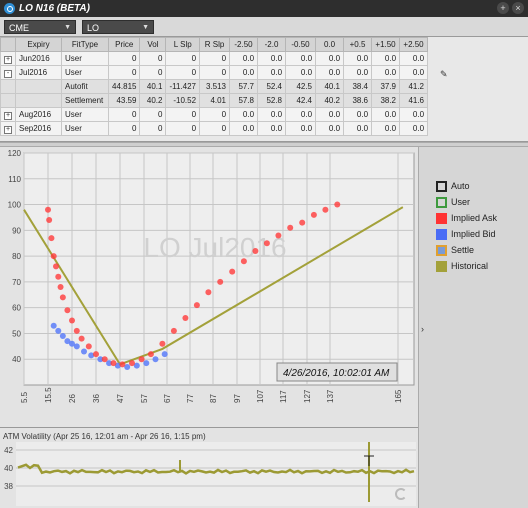 This screenshot has height=508, width=528. Describe the element at coordinates (124, 44) in the screenshot. I see `column-header: Price` at that location.